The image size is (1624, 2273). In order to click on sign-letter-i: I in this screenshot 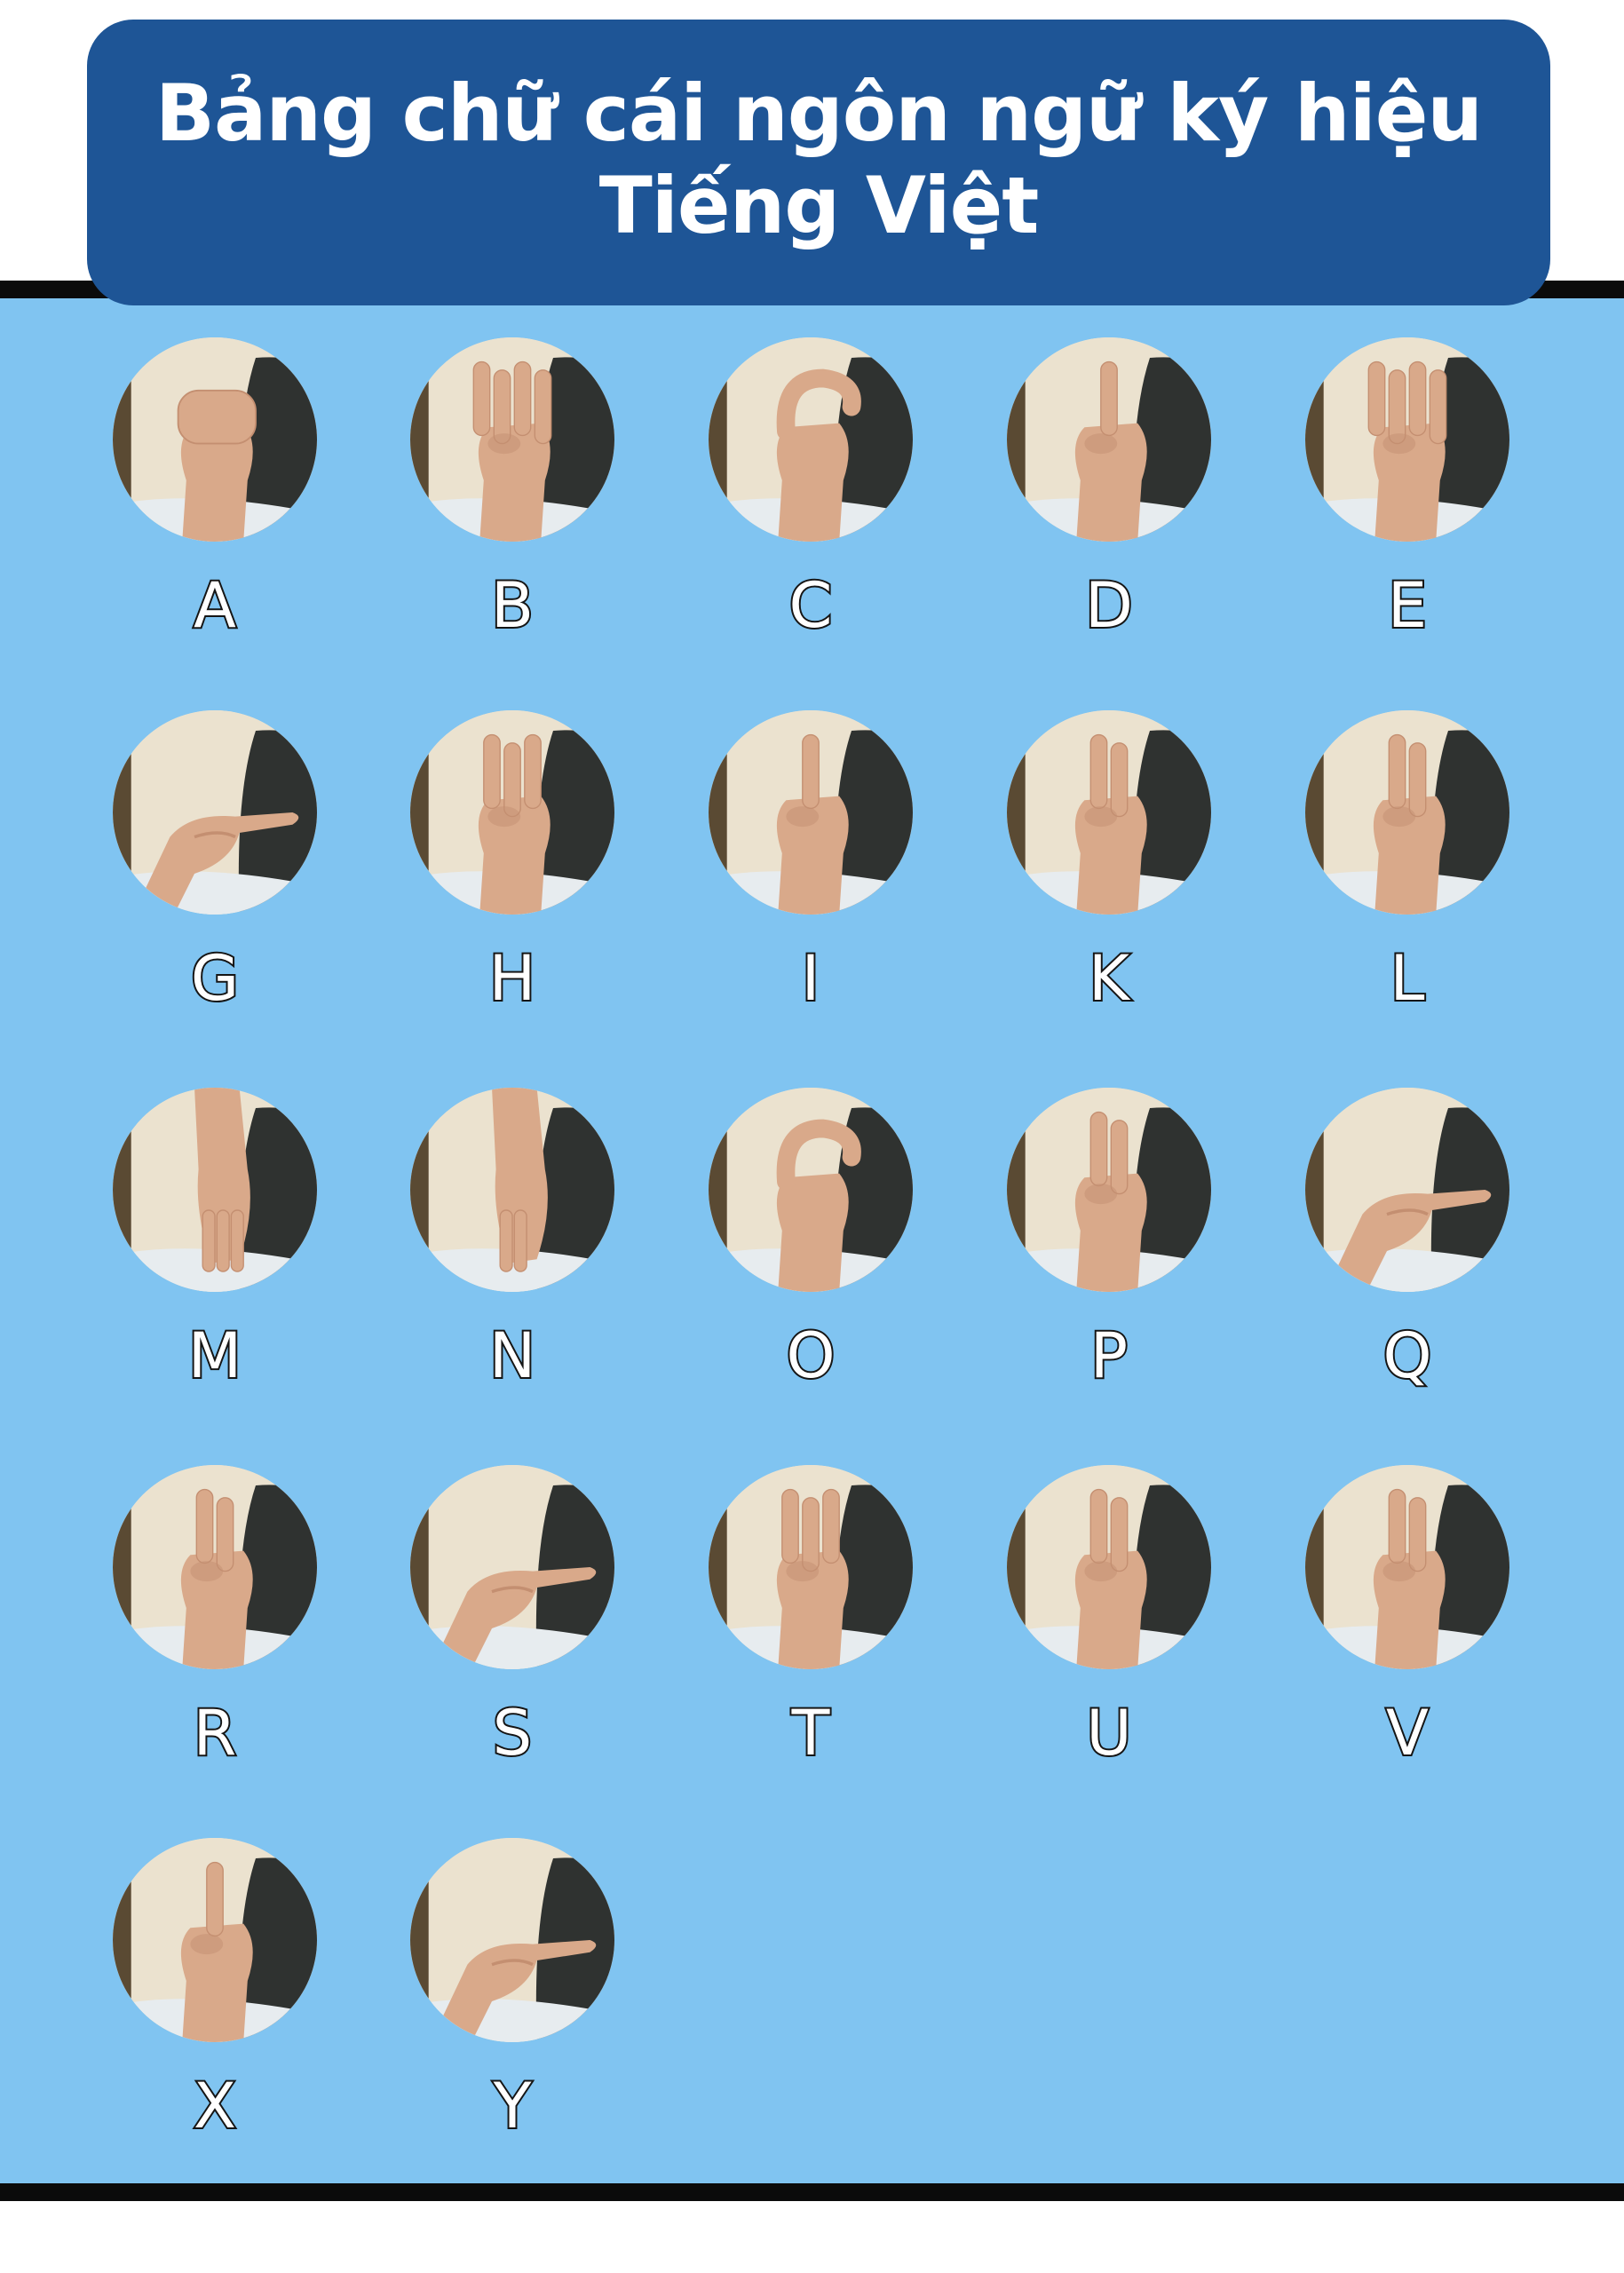, I will do `click(811, 979)`.